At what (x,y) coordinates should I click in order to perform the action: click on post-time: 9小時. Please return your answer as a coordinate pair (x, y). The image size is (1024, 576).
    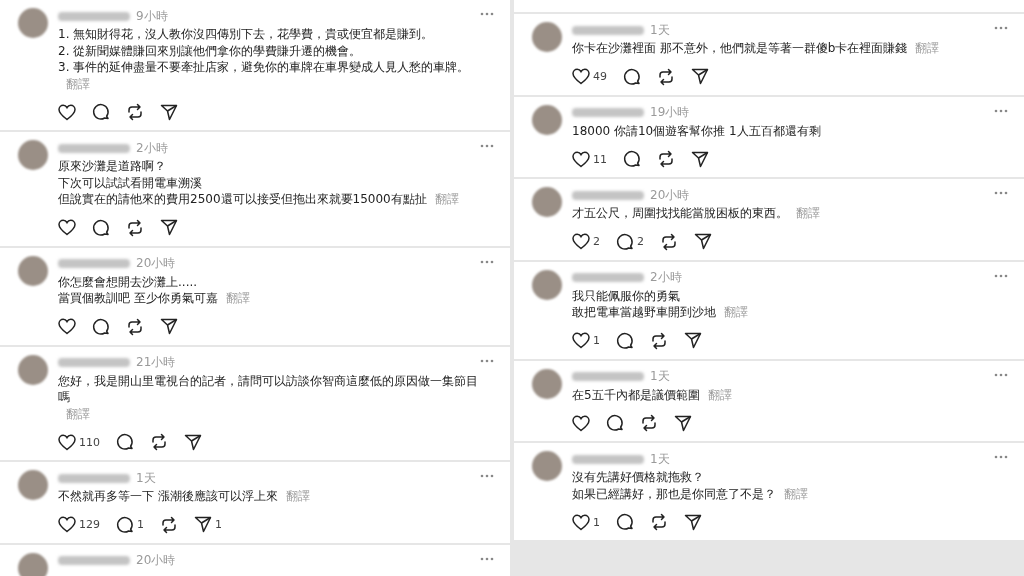
    Looking at the image, I should click on (152, 16).